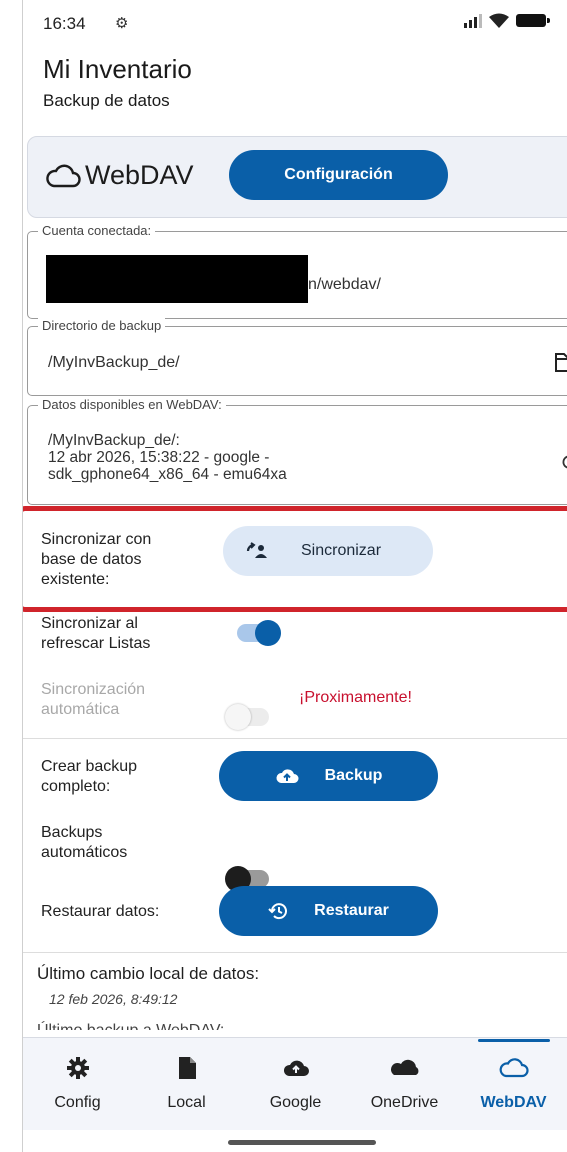 Image resolution: width=567 pixels, height=1152 pixels. Describe the element at coordinates (122, 23) in the screenshot. I see `status-settings-icon: ⚙` at that location.